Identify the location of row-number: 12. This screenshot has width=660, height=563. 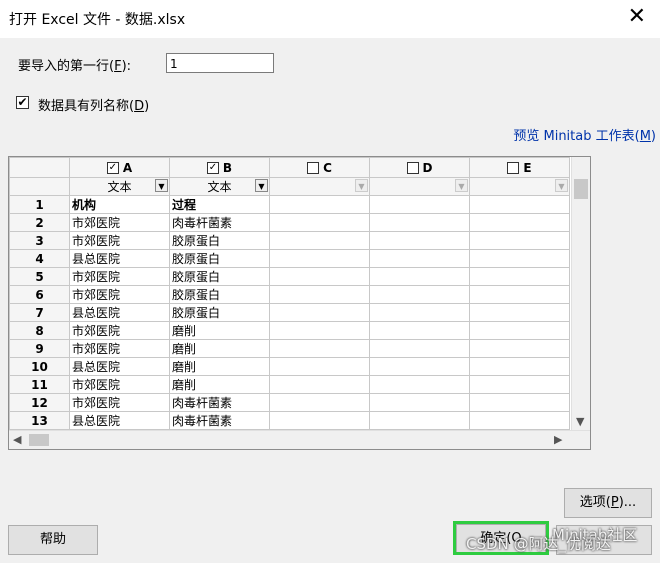
(39, 402).